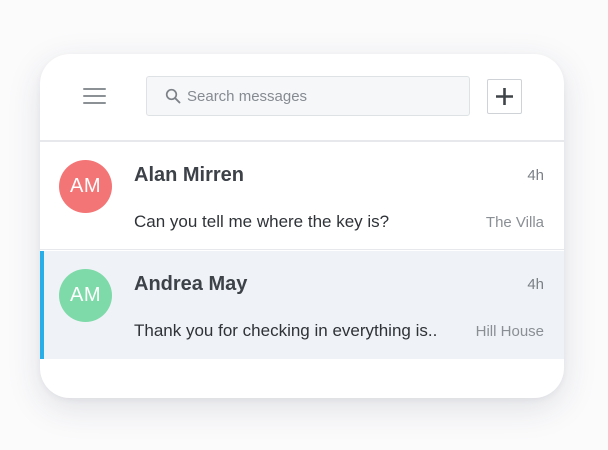 The height and width of the screenshot is (450, 608). What do you see at coordinates (173, 96) in the screenshot?
I see `search-icon` at bounding box center [173, 96].